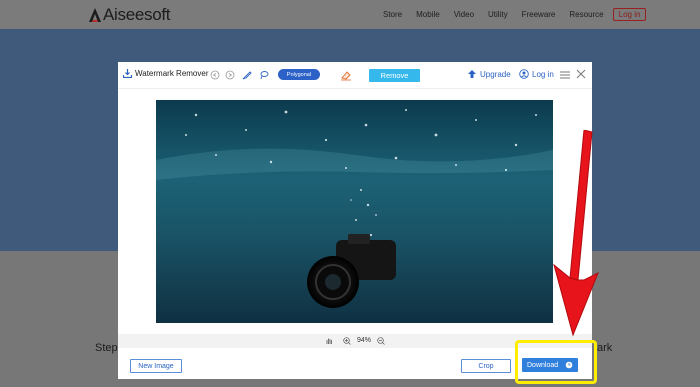 The height and width of the screenshot is (387, 700). What do you see at coordinates (364, 340) in the screenshot?
I see `zoom-level: 94%` at bounding box center [364, 340].